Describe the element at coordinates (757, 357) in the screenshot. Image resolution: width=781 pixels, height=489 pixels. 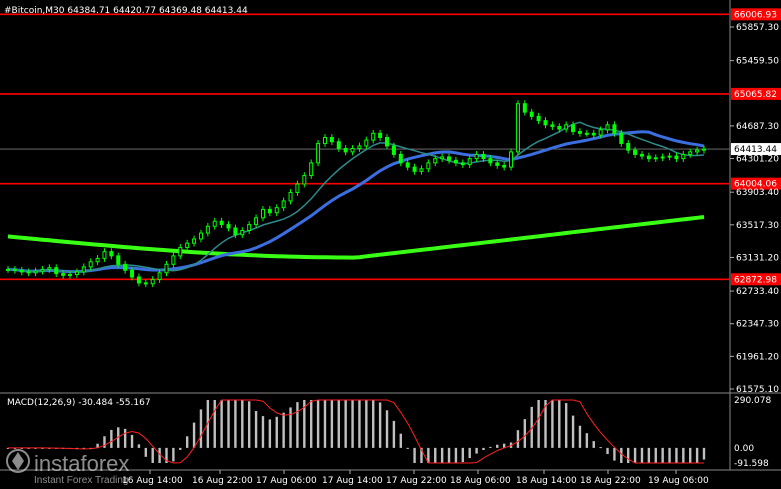
I see `price-tick-label: 61961.20` at that location.